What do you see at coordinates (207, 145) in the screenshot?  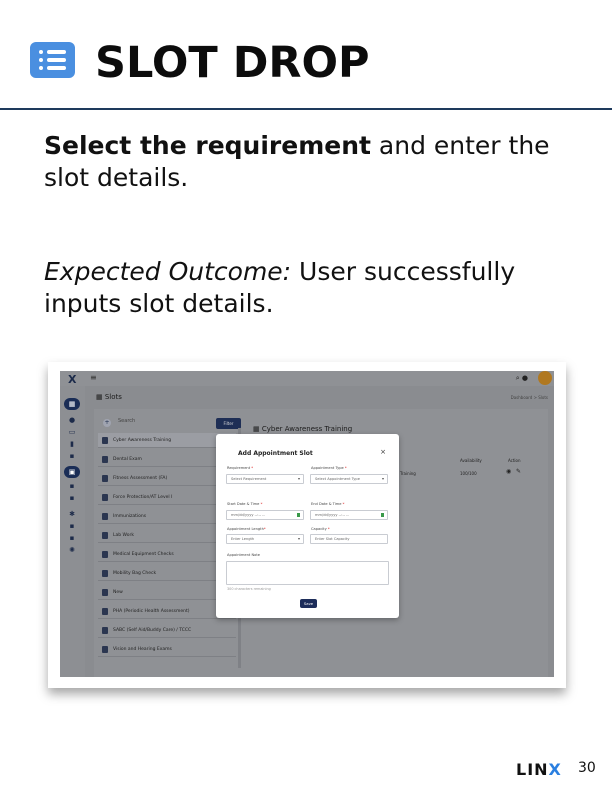 I see `instruction-bold: Select the requirement` at bounding box center [207, 145].